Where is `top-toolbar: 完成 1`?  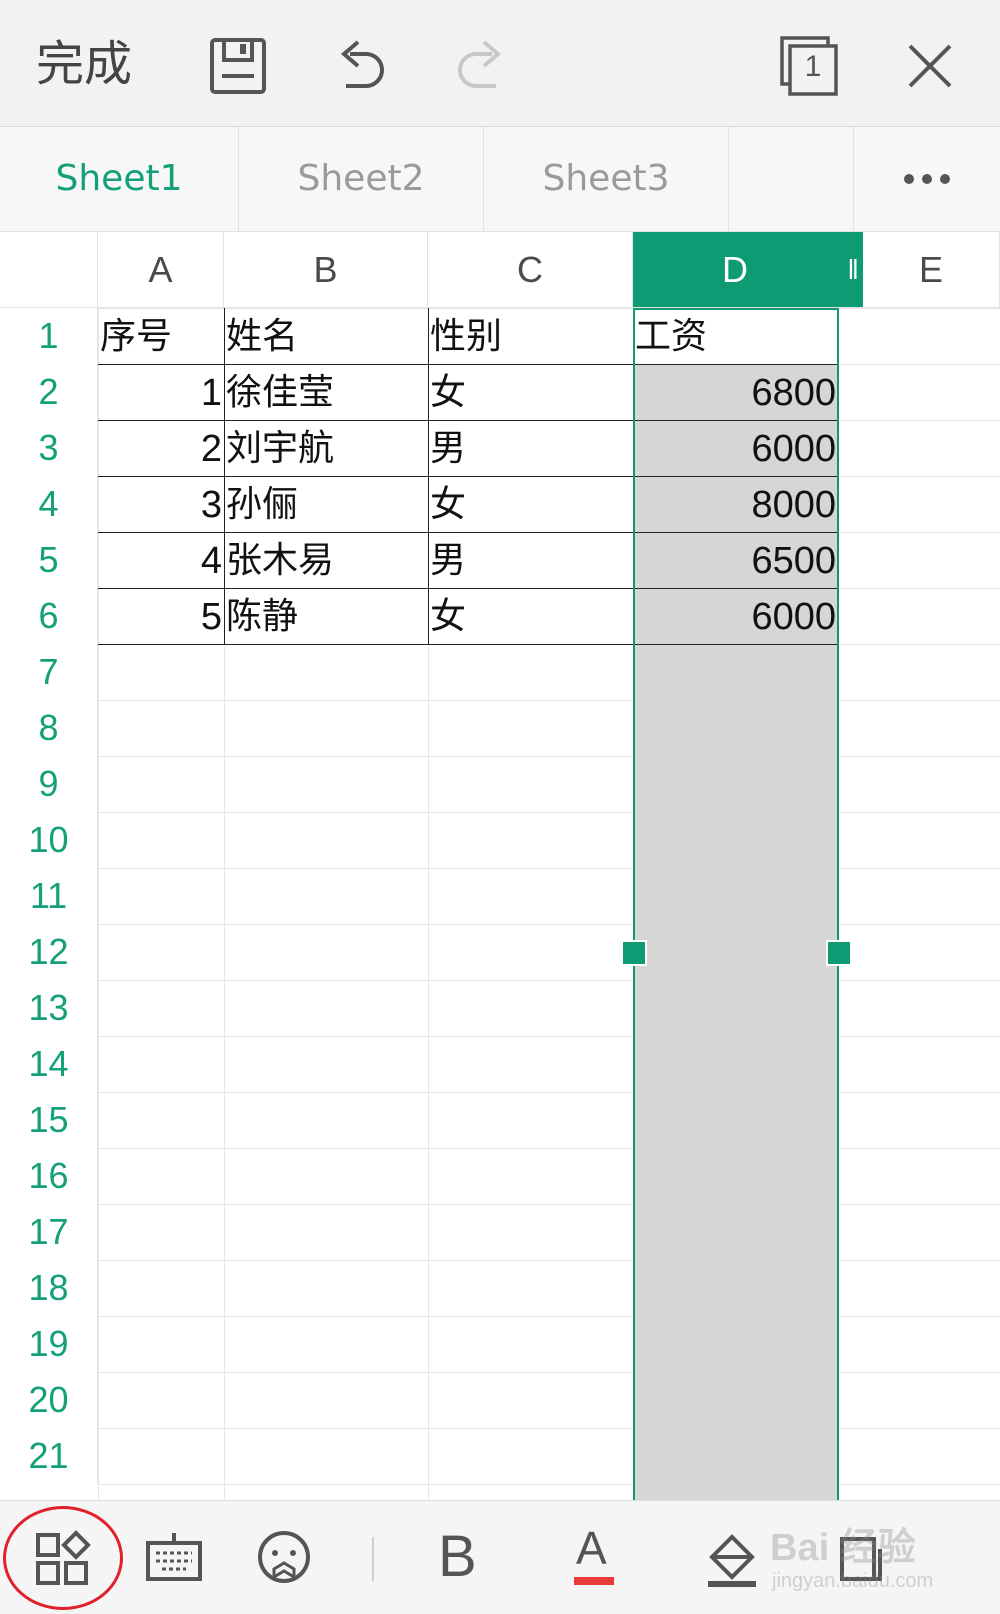 top-toolbar: 完成 1 is located at coordinates (500, 63).